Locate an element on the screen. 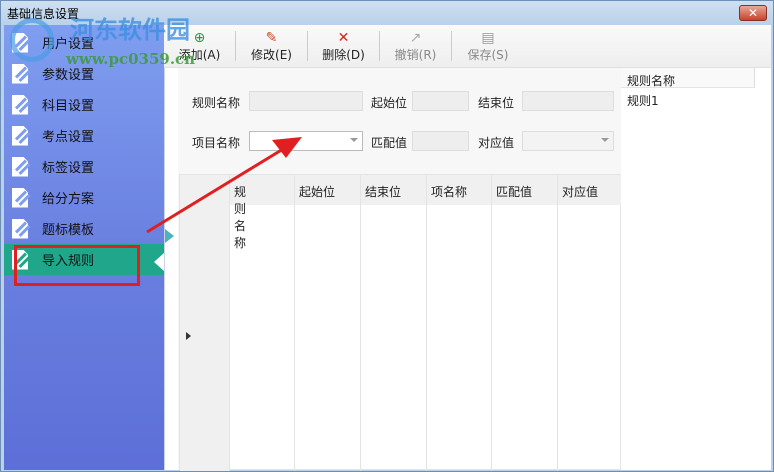  sidebar-item-params: 参数设置 is located at coordinates (84, 73).